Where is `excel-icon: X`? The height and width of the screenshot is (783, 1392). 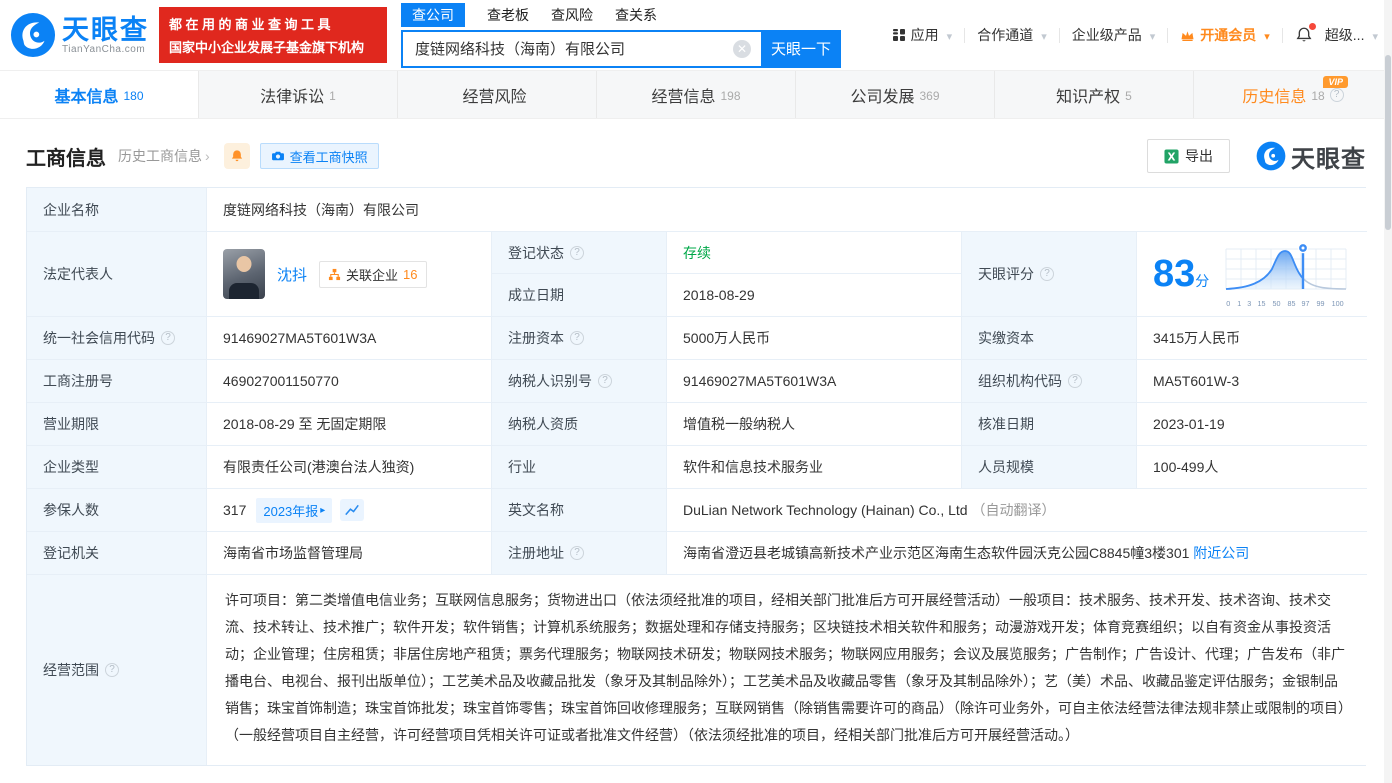 excel-icon: X is located at coordinates (1171, 156).